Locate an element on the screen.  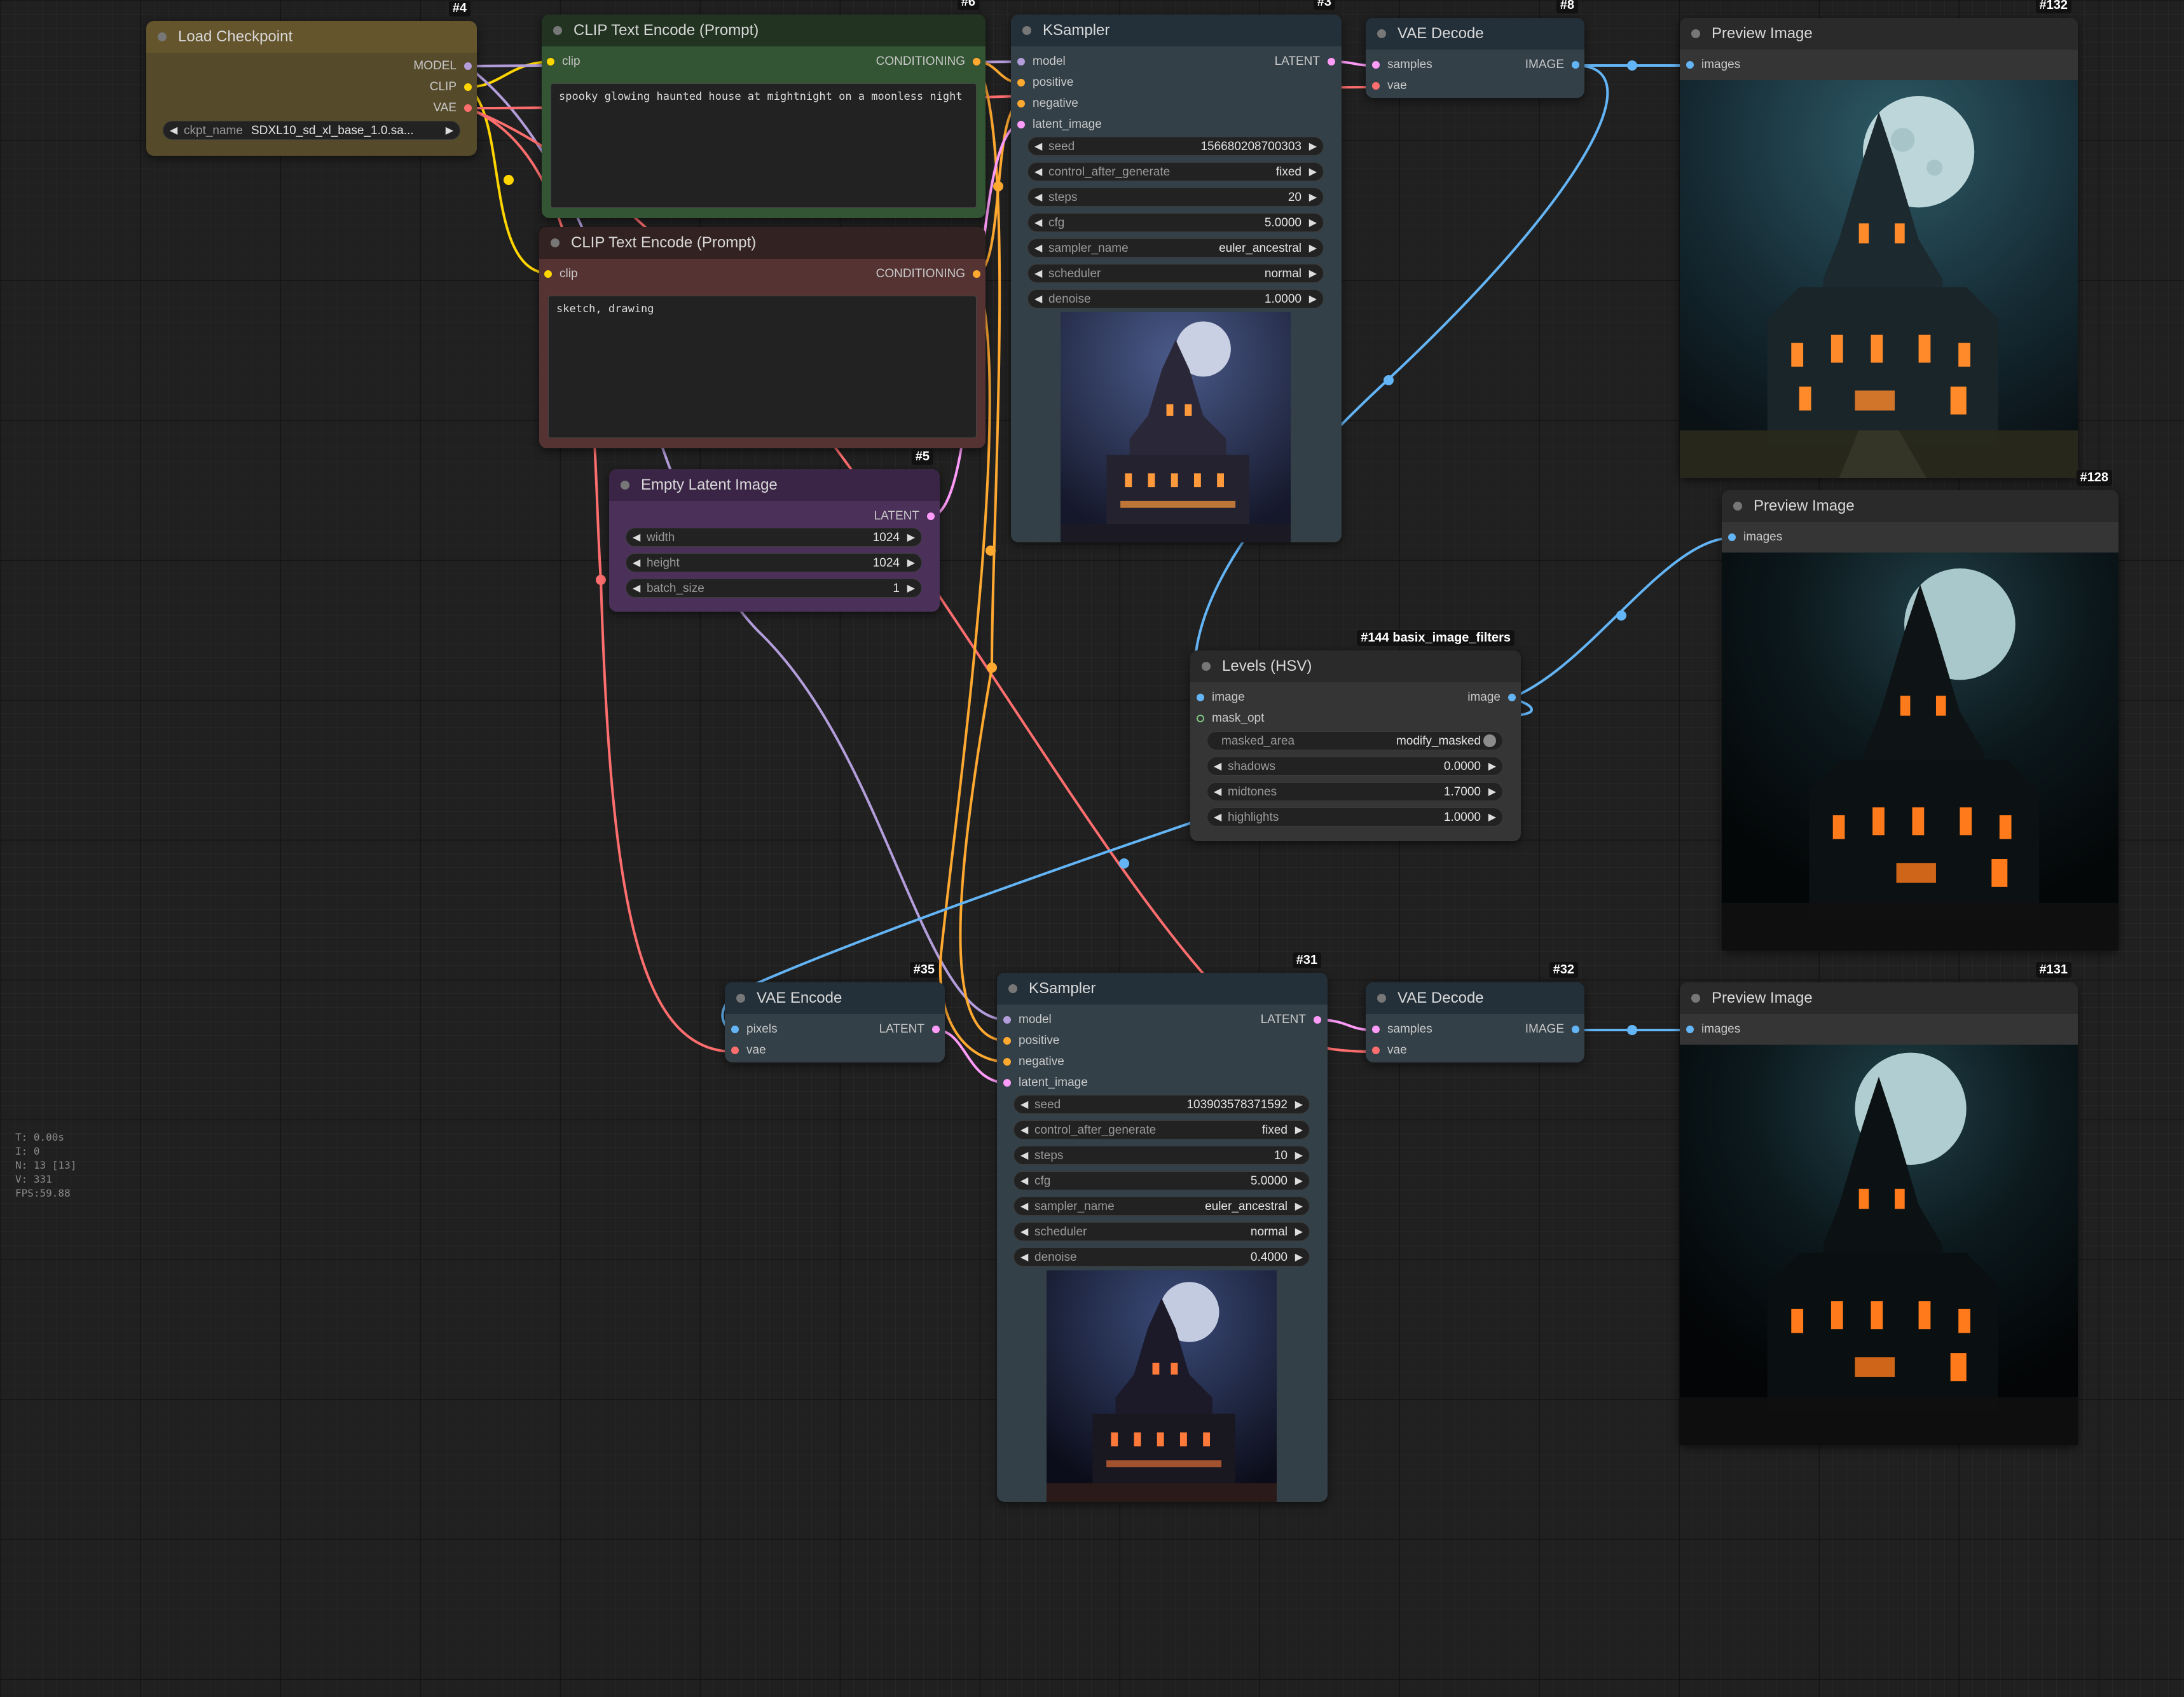
node-vae-decode-32: #32 VAE Decode samples vae IMAGE is located at coordinates (1475, 1012).